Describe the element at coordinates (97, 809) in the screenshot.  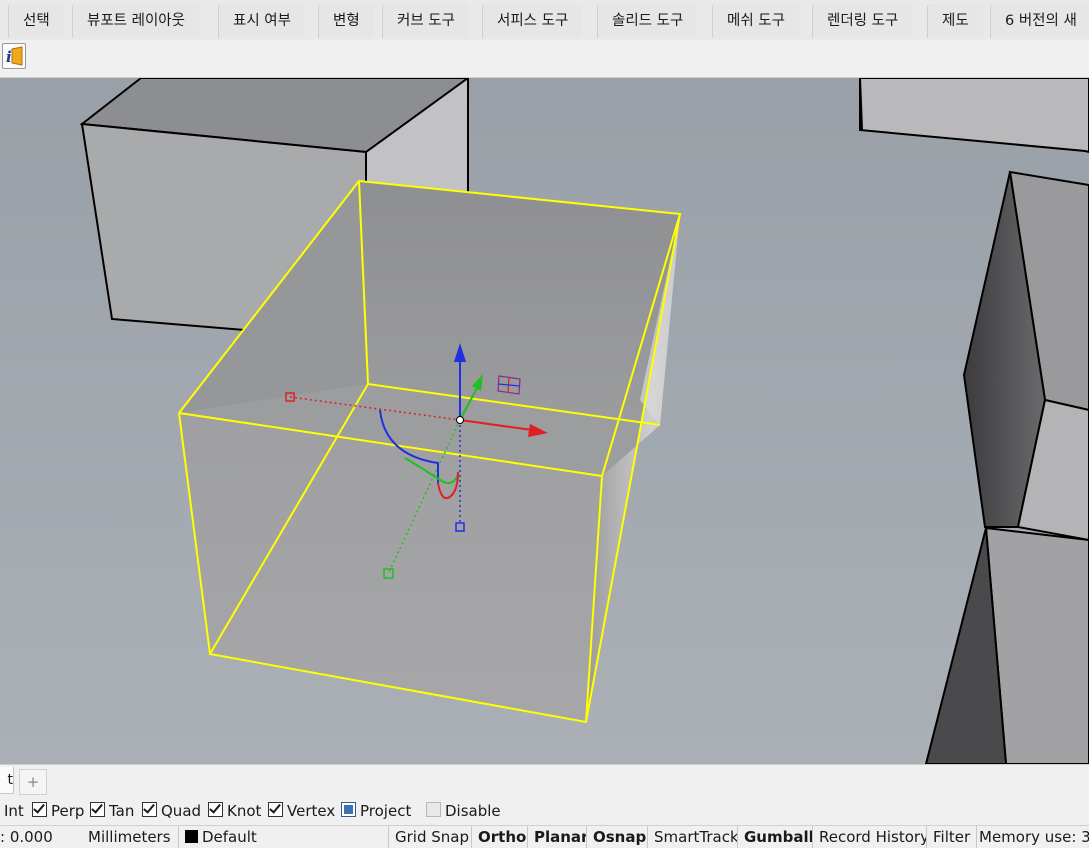
I see `osnap-tan-checkbox` at that location.